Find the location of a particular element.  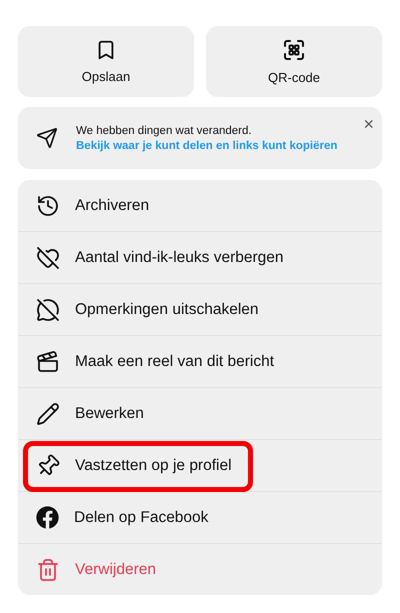

notice-text: We hebben dingen wat veranderd. is located at coordinates (164, 130).